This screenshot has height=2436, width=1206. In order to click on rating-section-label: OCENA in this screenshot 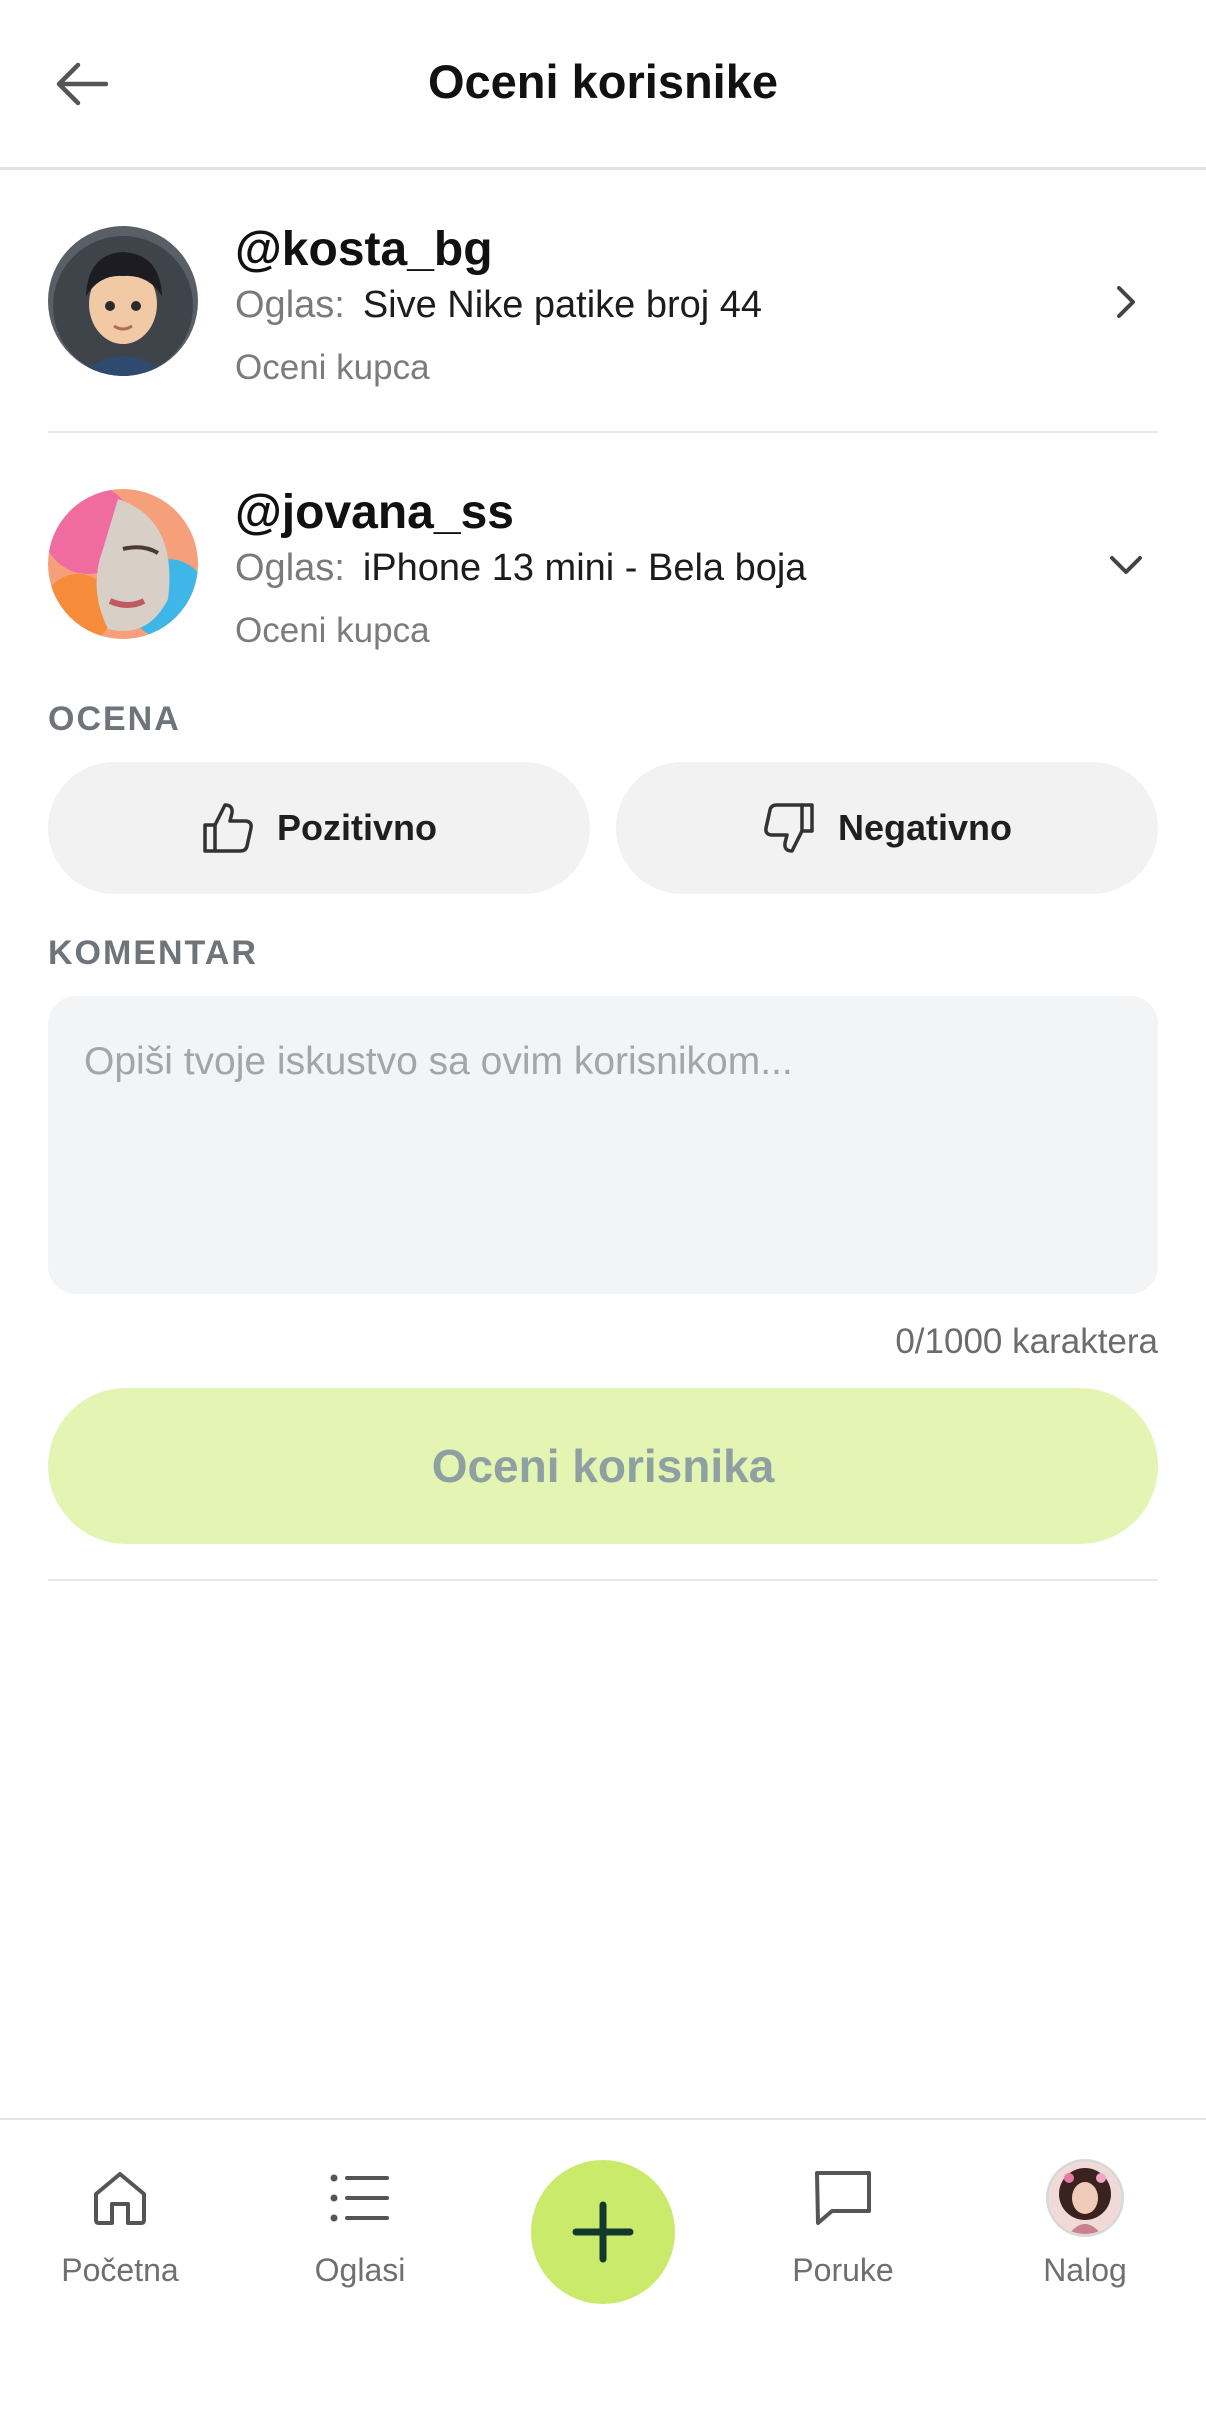, I will do `click(114, 719)`.